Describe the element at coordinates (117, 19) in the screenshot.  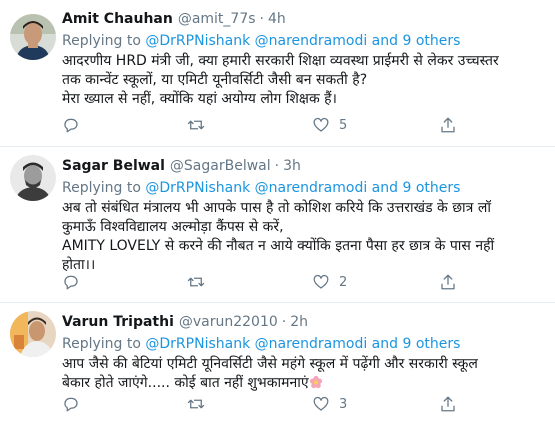
I see `author-name: Amit Chauhan` at that location.